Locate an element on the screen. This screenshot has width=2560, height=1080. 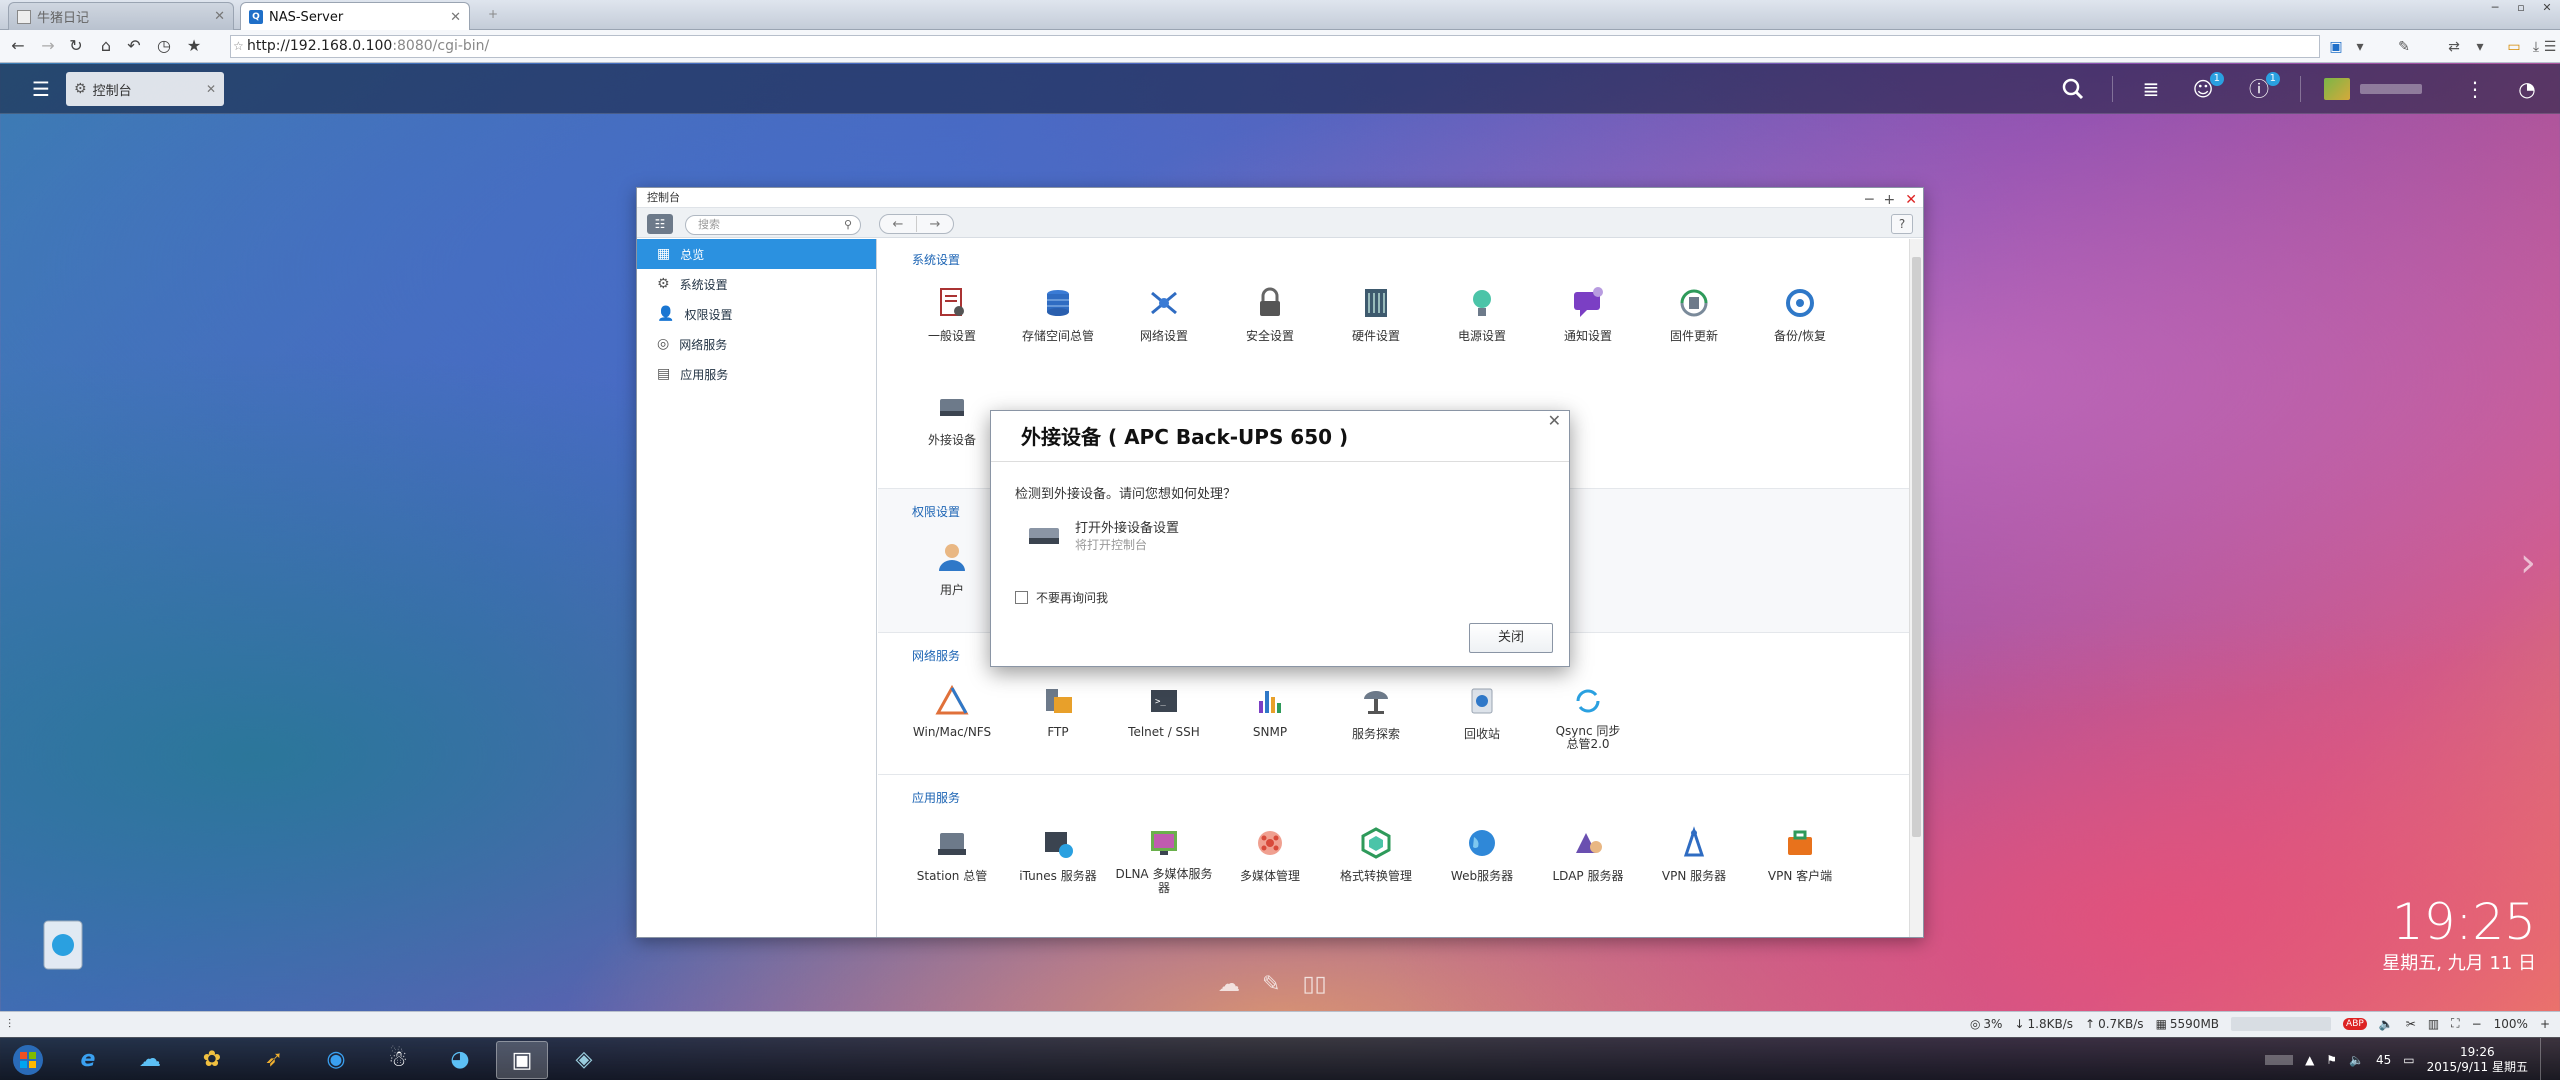
translate-icon: ⇄ is located at coordinates (2454, 47).